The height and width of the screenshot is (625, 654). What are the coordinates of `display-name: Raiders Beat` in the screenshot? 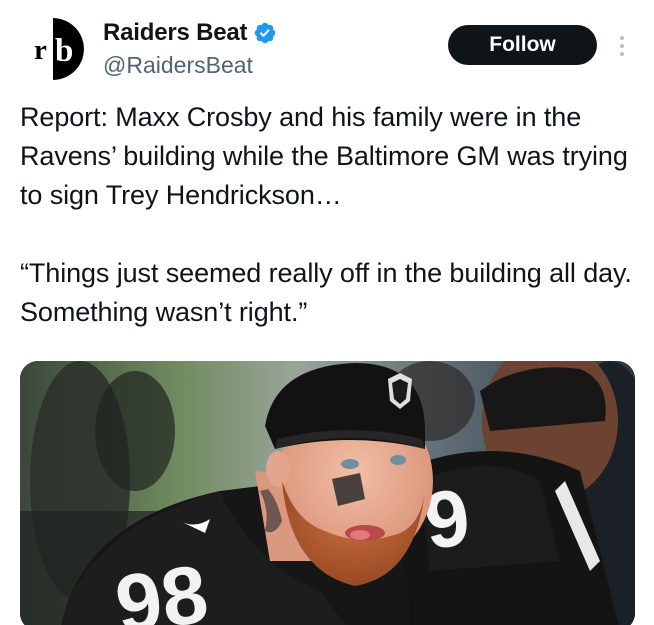 It's located at (175, 33).